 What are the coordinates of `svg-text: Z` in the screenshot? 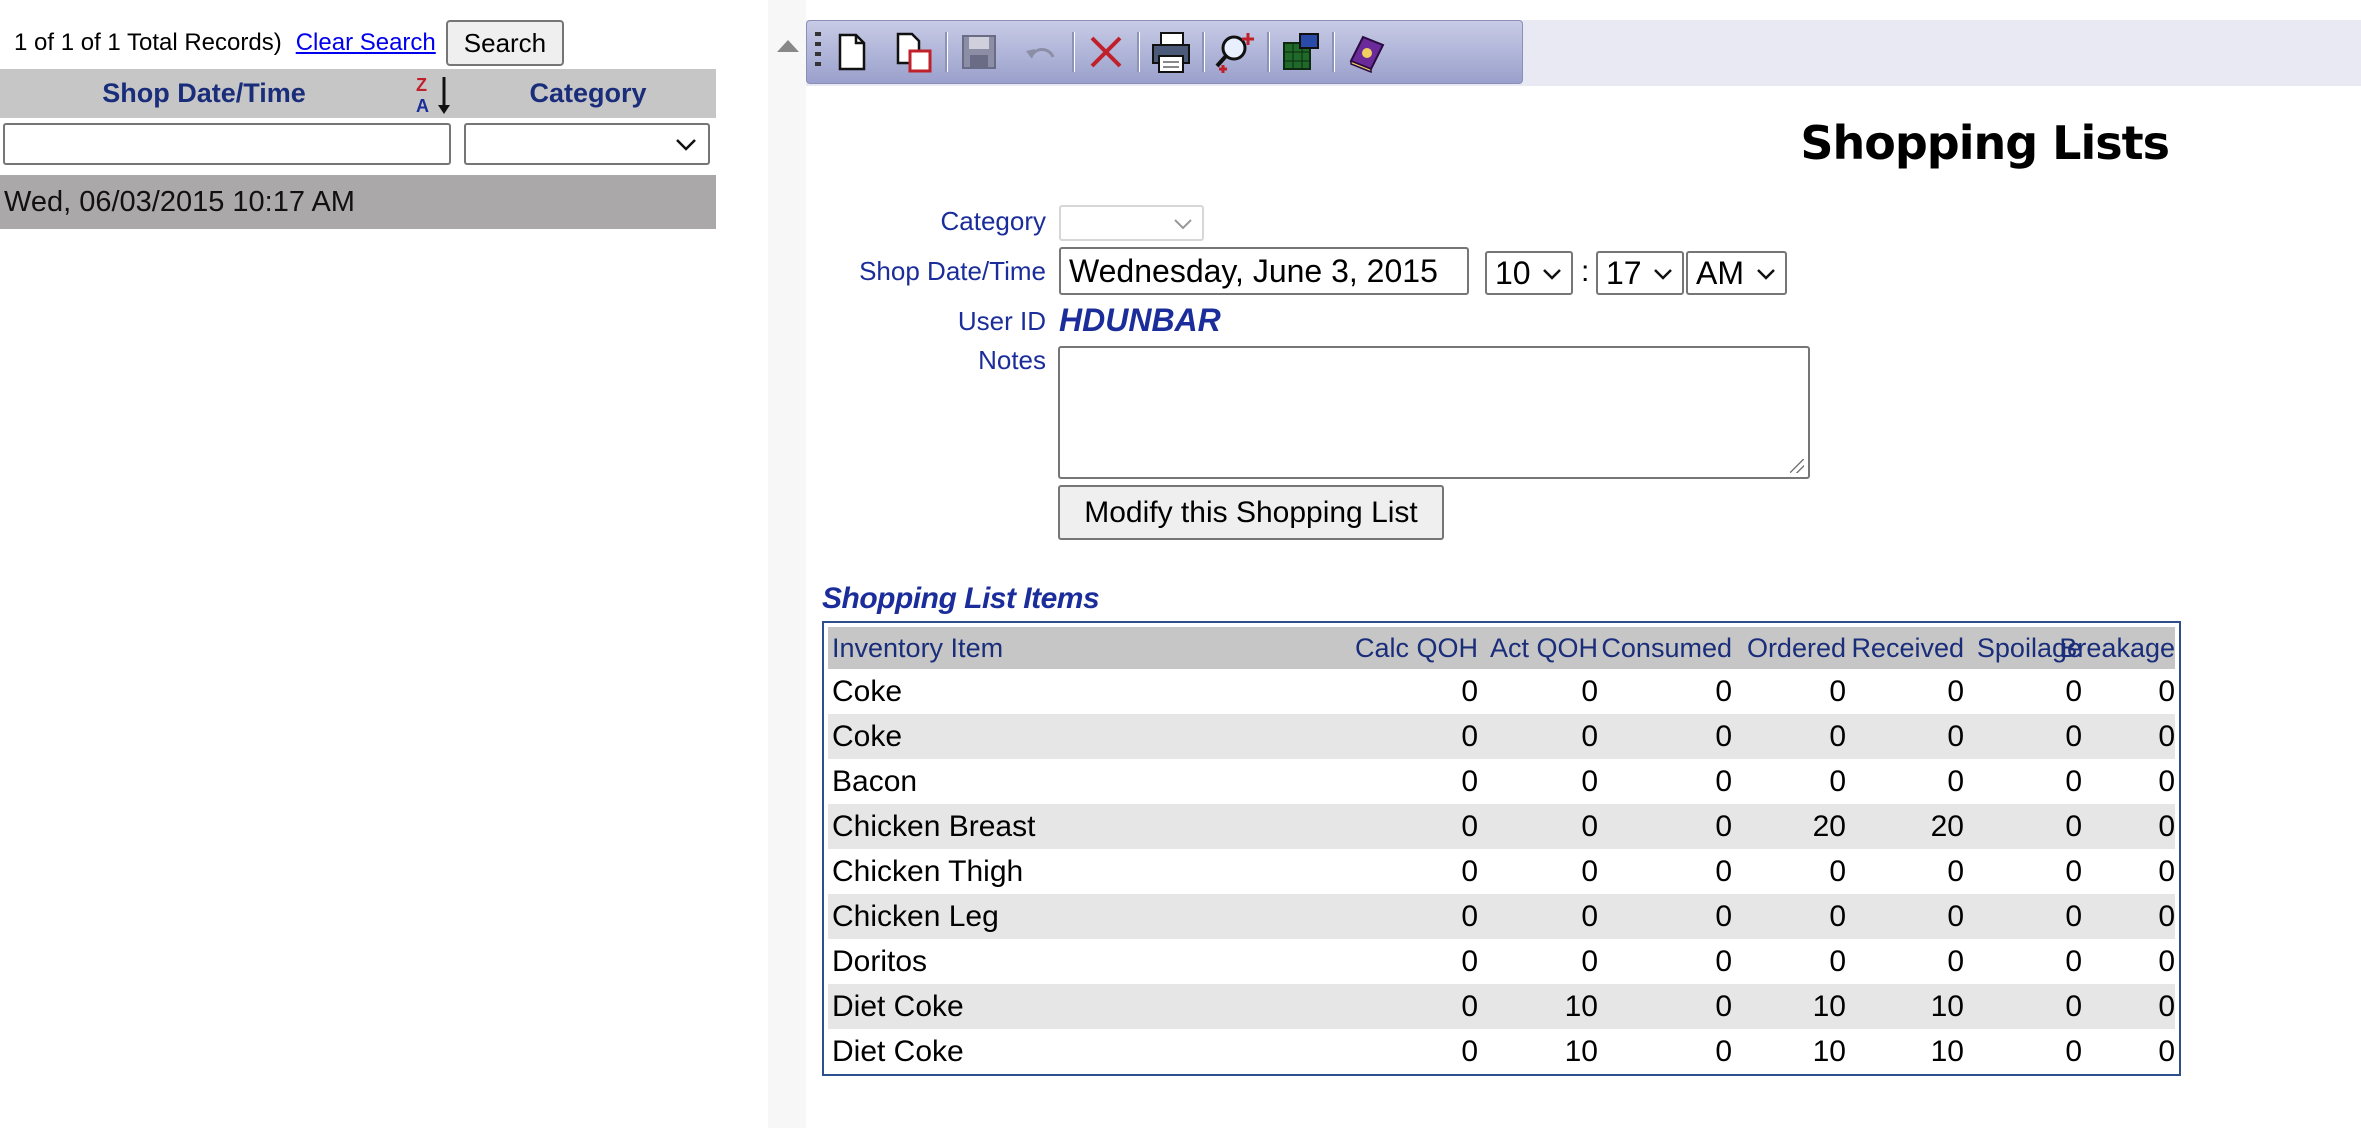 It's located at (421, 85).